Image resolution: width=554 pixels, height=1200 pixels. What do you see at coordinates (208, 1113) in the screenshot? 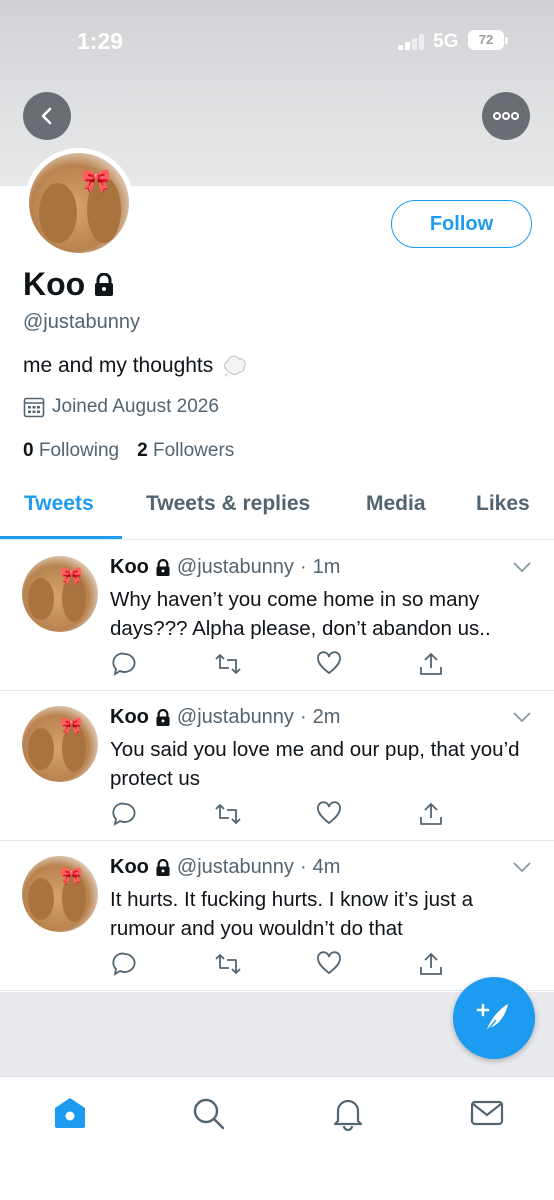
I see `search-icon` at bounding box center [208, 1113].